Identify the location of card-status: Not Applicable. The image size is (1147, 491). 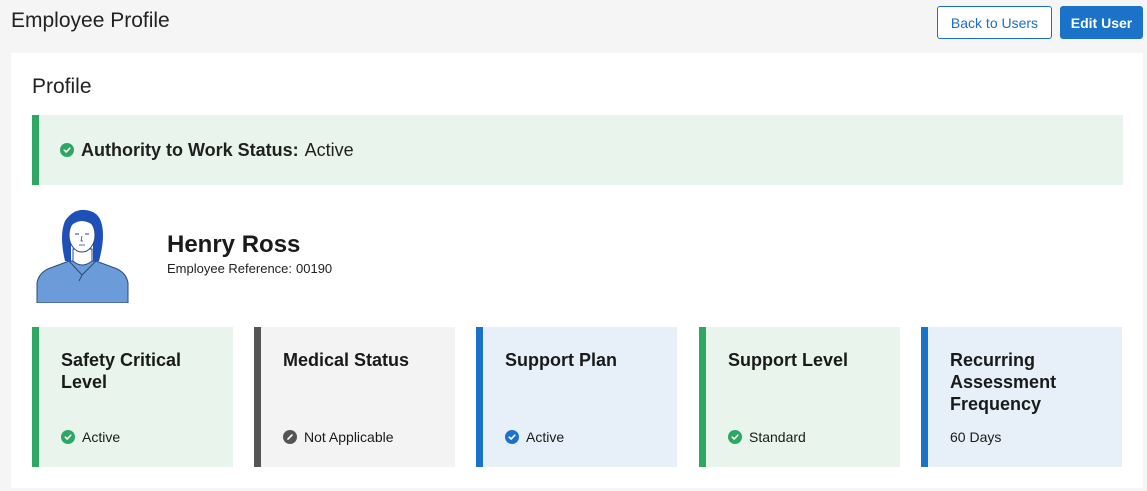
(338, 437).